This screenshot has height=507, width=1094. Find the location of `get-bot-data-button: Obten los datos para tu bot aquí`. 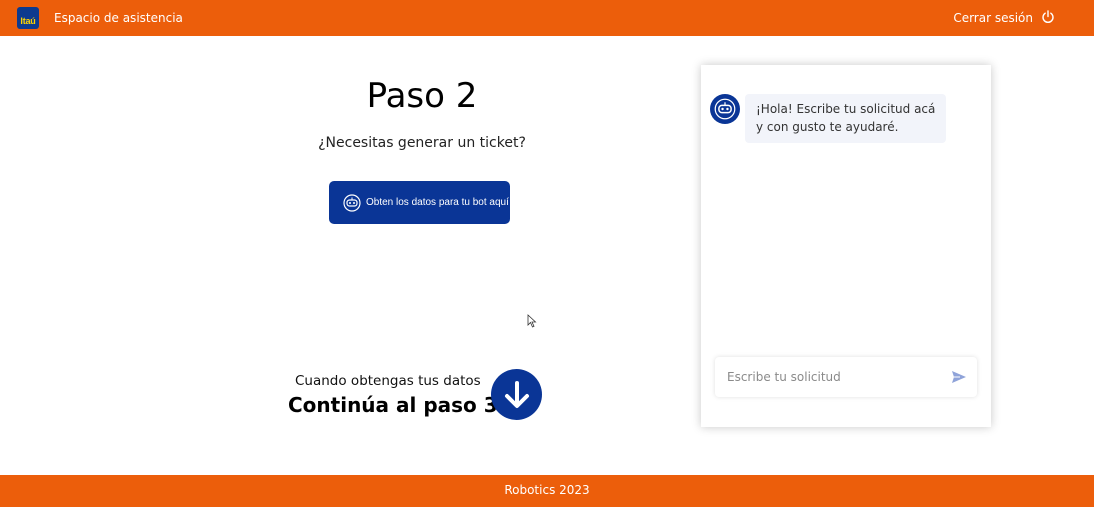

get-bot-data-button: Obten los datos para tu bot aquí is located at coordinates (419, 202).